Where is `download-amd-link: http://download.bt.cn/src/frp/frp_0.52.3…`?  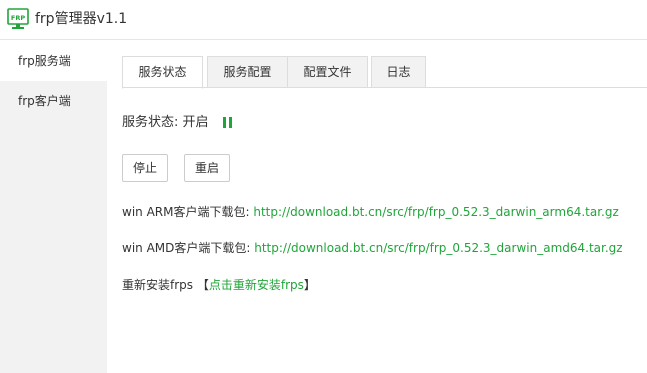 download-amd-link: http://download.bt.cn/src/frp/frp_0.52.3… is located at coordinates (438, 248).